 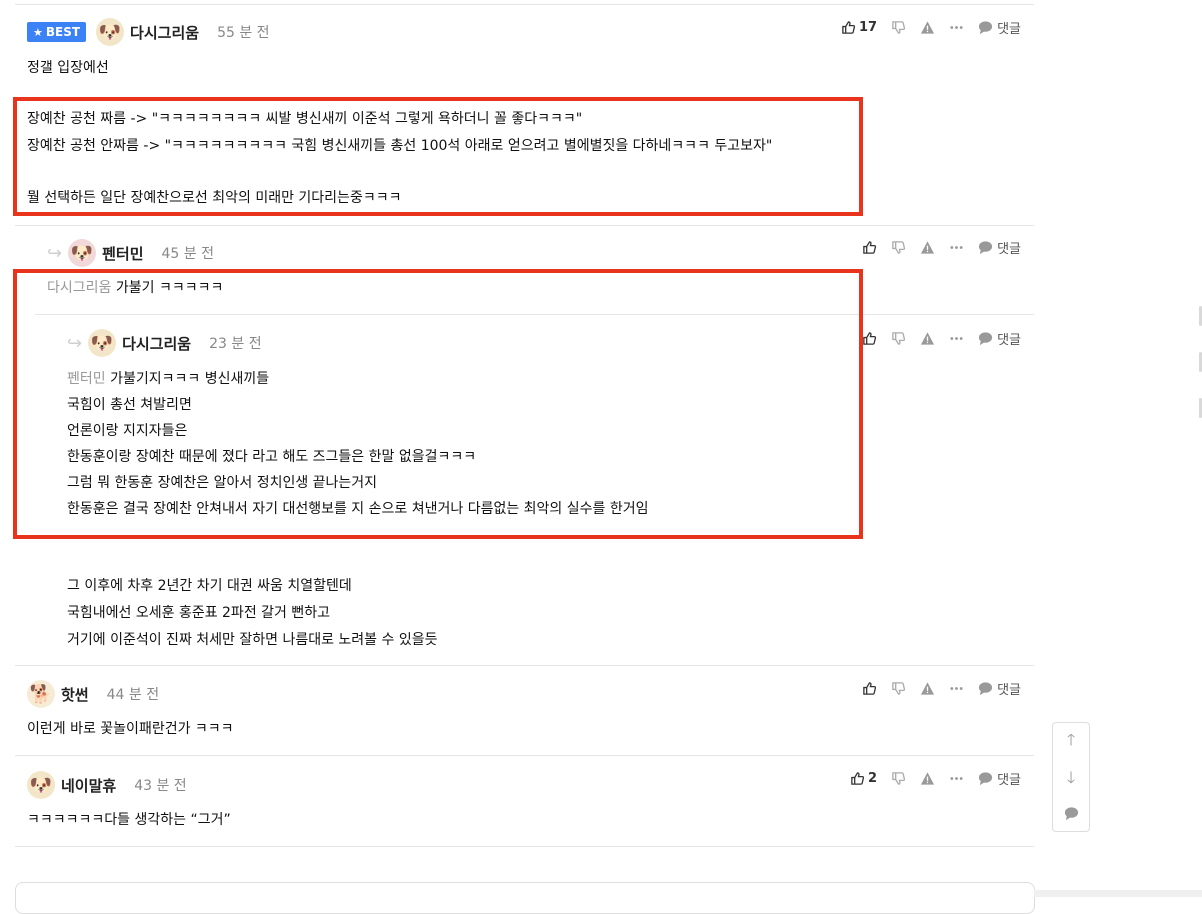 I want to click on comment-time: 43 분 전, so click(x=160, y=786).